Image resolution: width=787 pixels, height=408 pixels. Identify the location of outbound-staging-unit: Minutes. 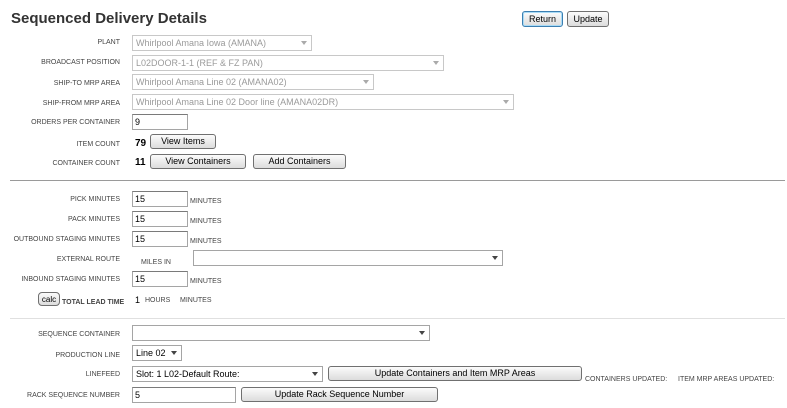
(206, 241).